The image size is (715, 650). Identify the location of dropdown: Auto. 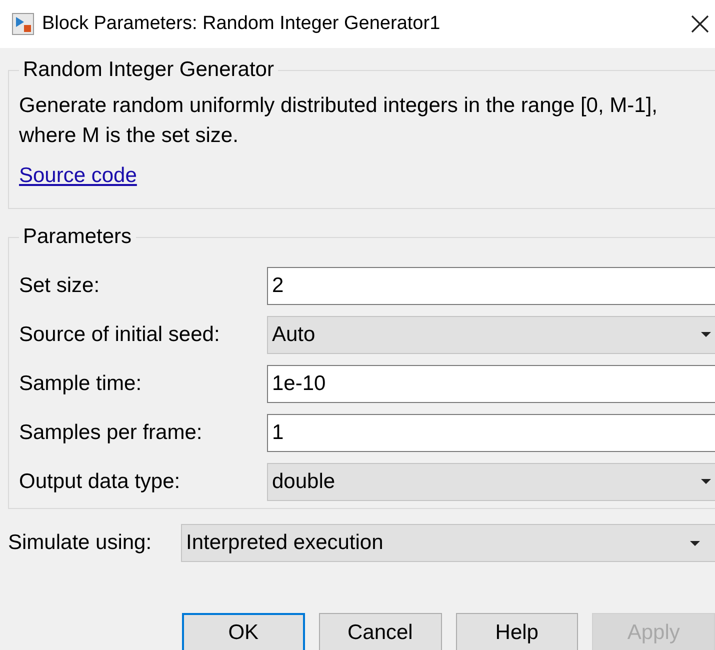
(491, 335).